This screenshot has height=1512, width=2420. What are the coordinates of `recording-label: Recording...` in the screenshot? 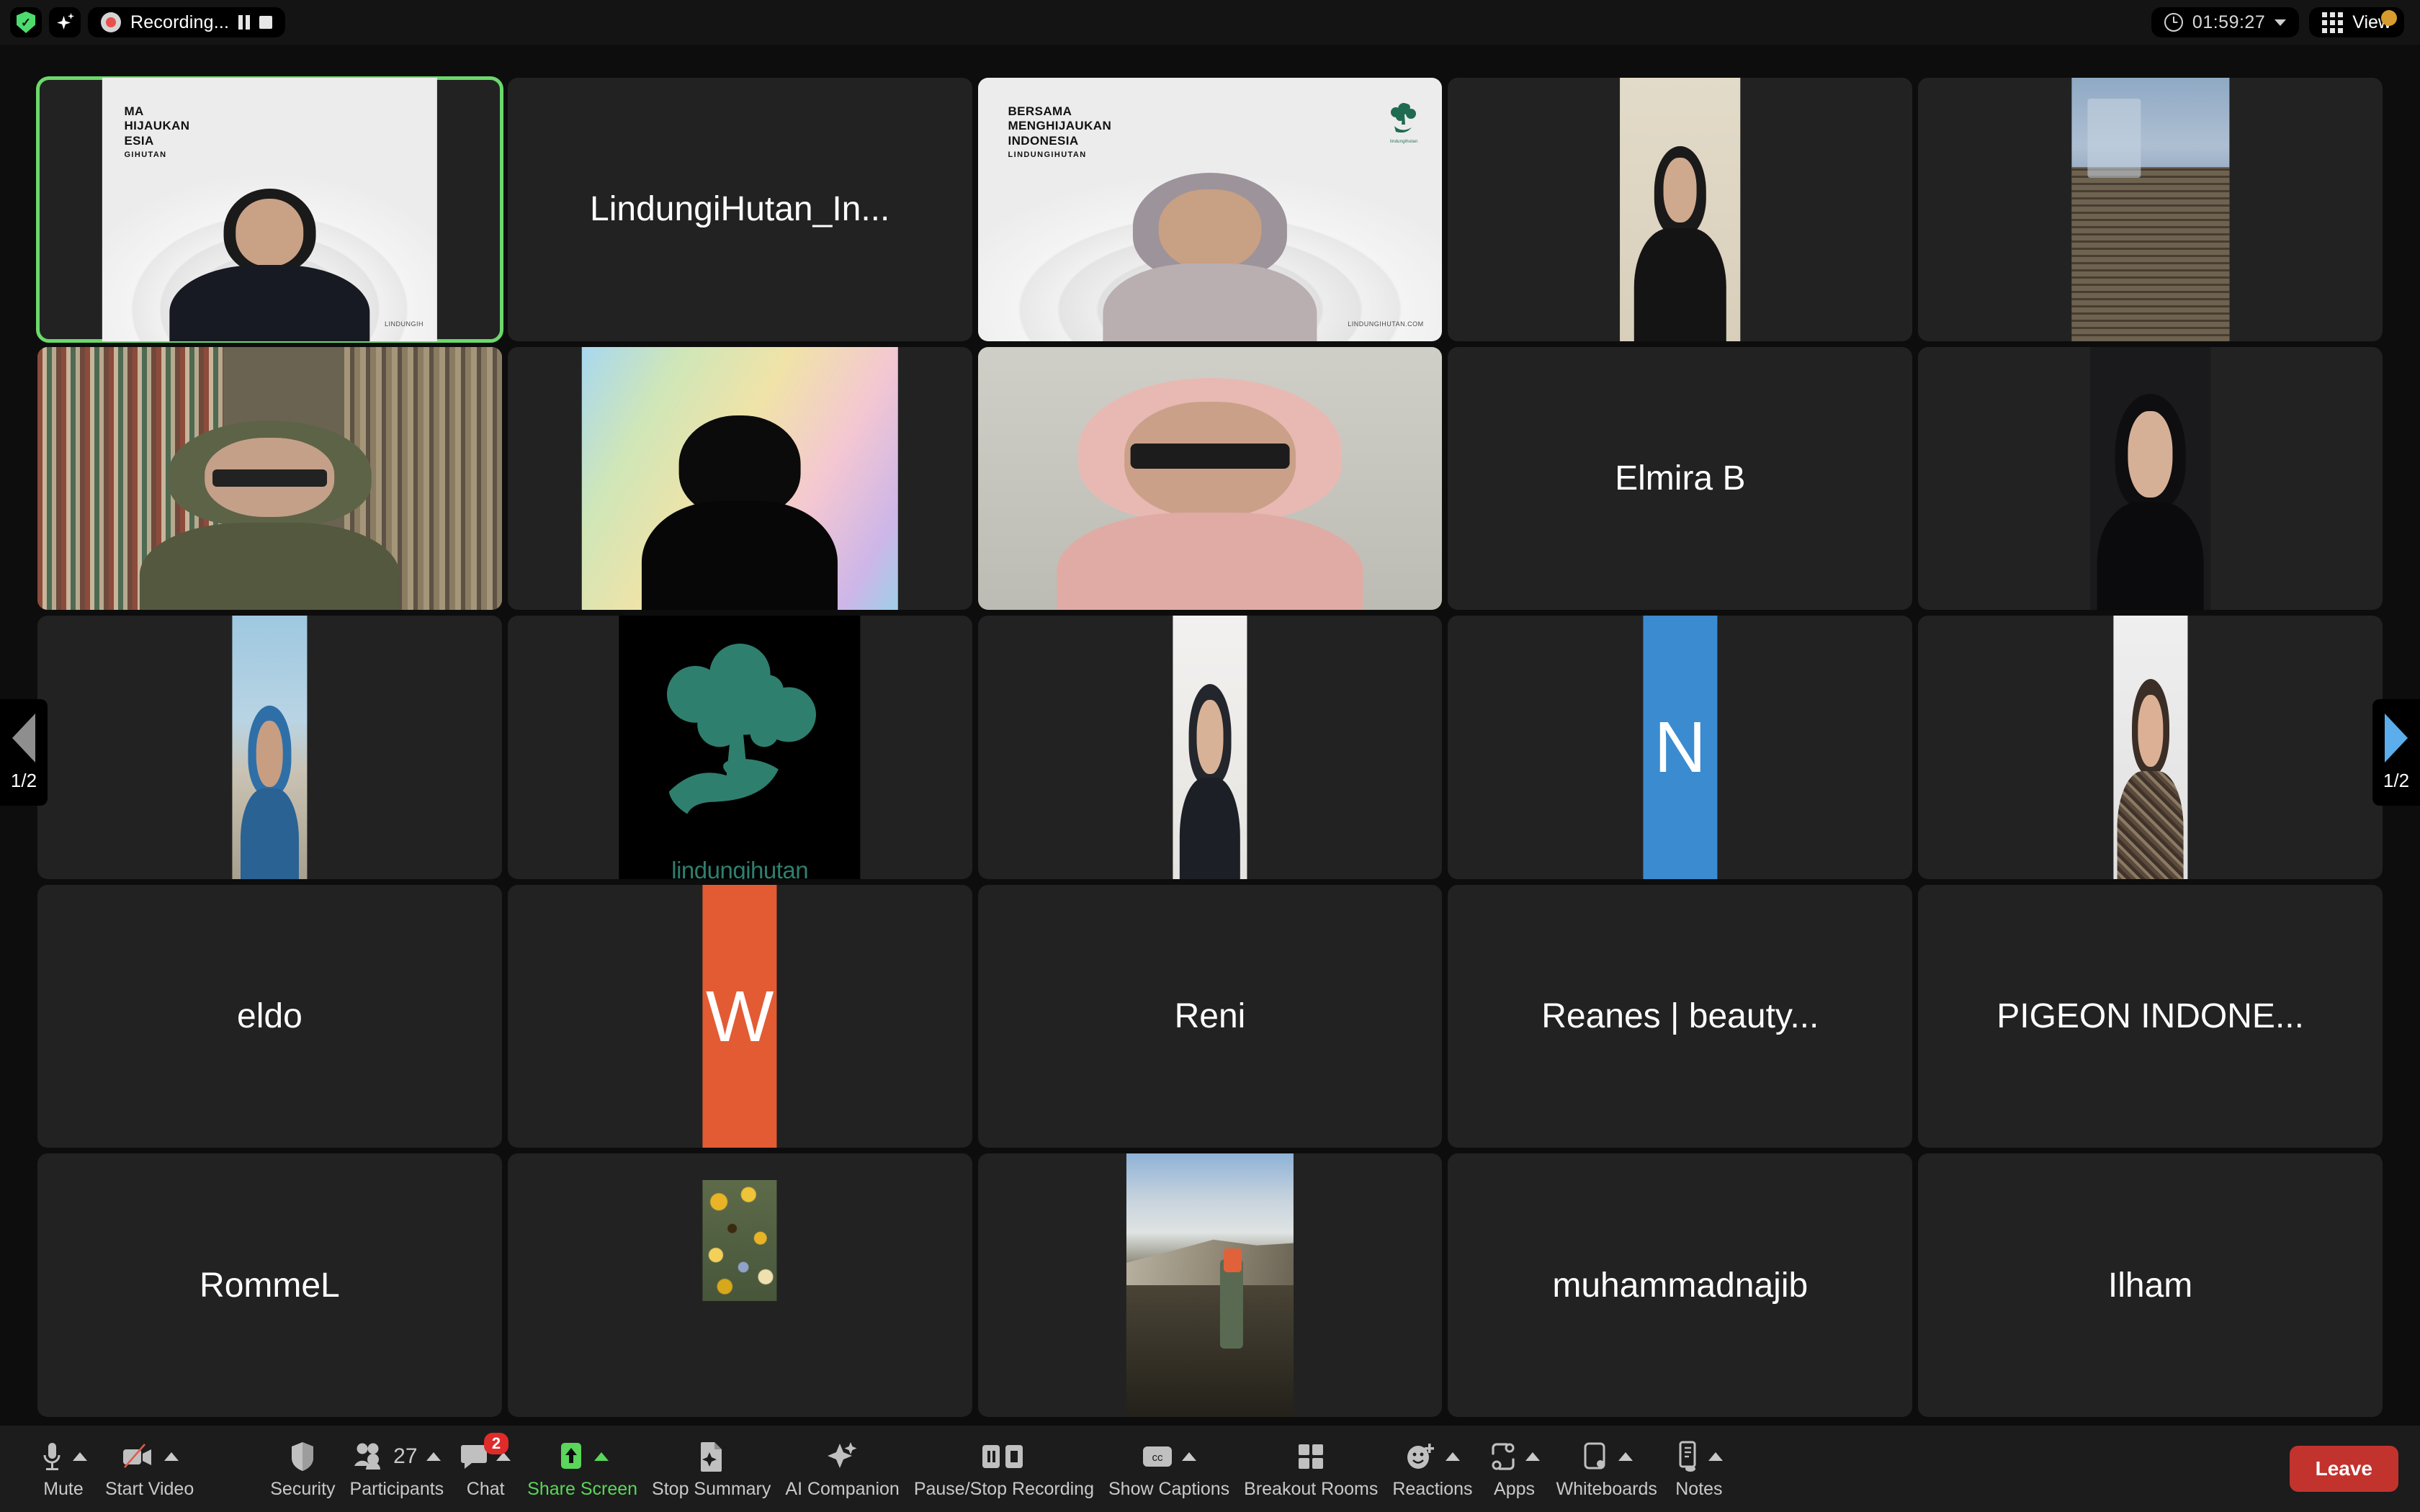 It's located at (180, 22).